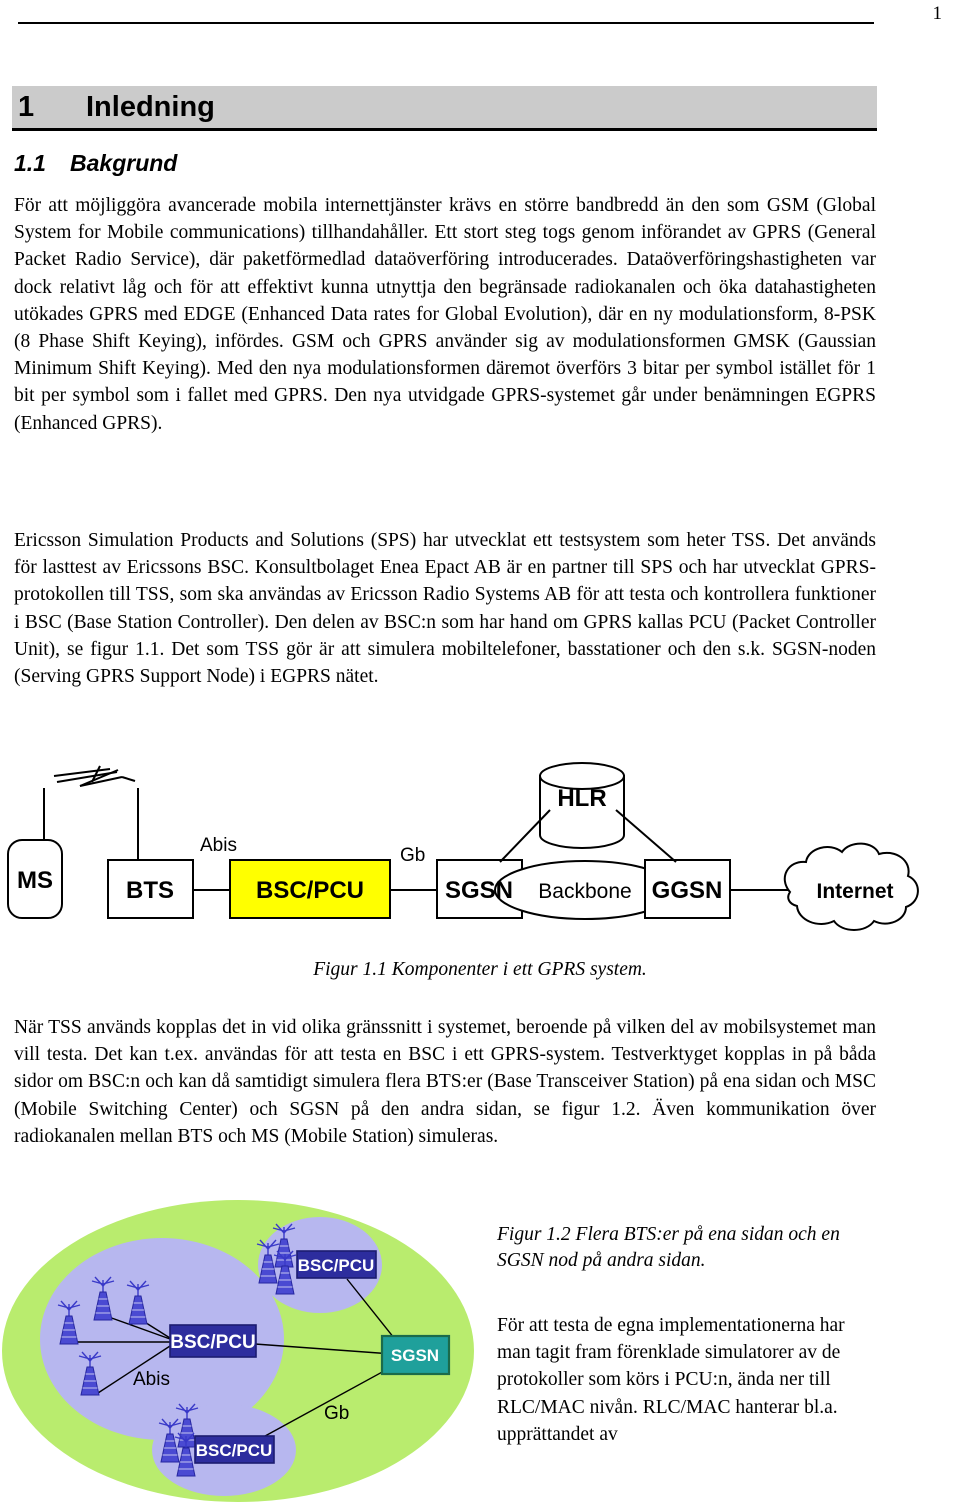 This screenshot has height=1512, width=960. What do you see at coordinates (26, 106) in the screenshot?
I see `heading-1-number: 1` at bounding box center [26, 106].